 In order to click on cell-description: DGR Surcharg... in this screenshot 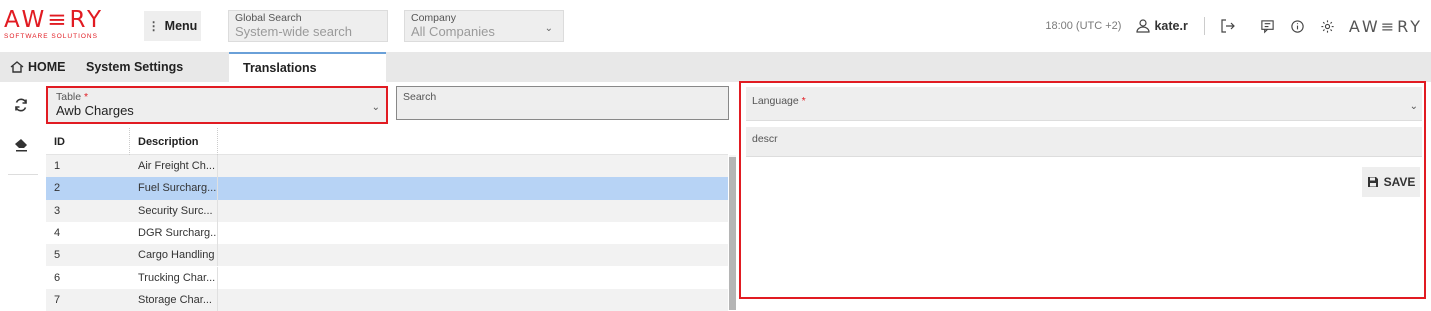, I will do `click(174, 233)`.